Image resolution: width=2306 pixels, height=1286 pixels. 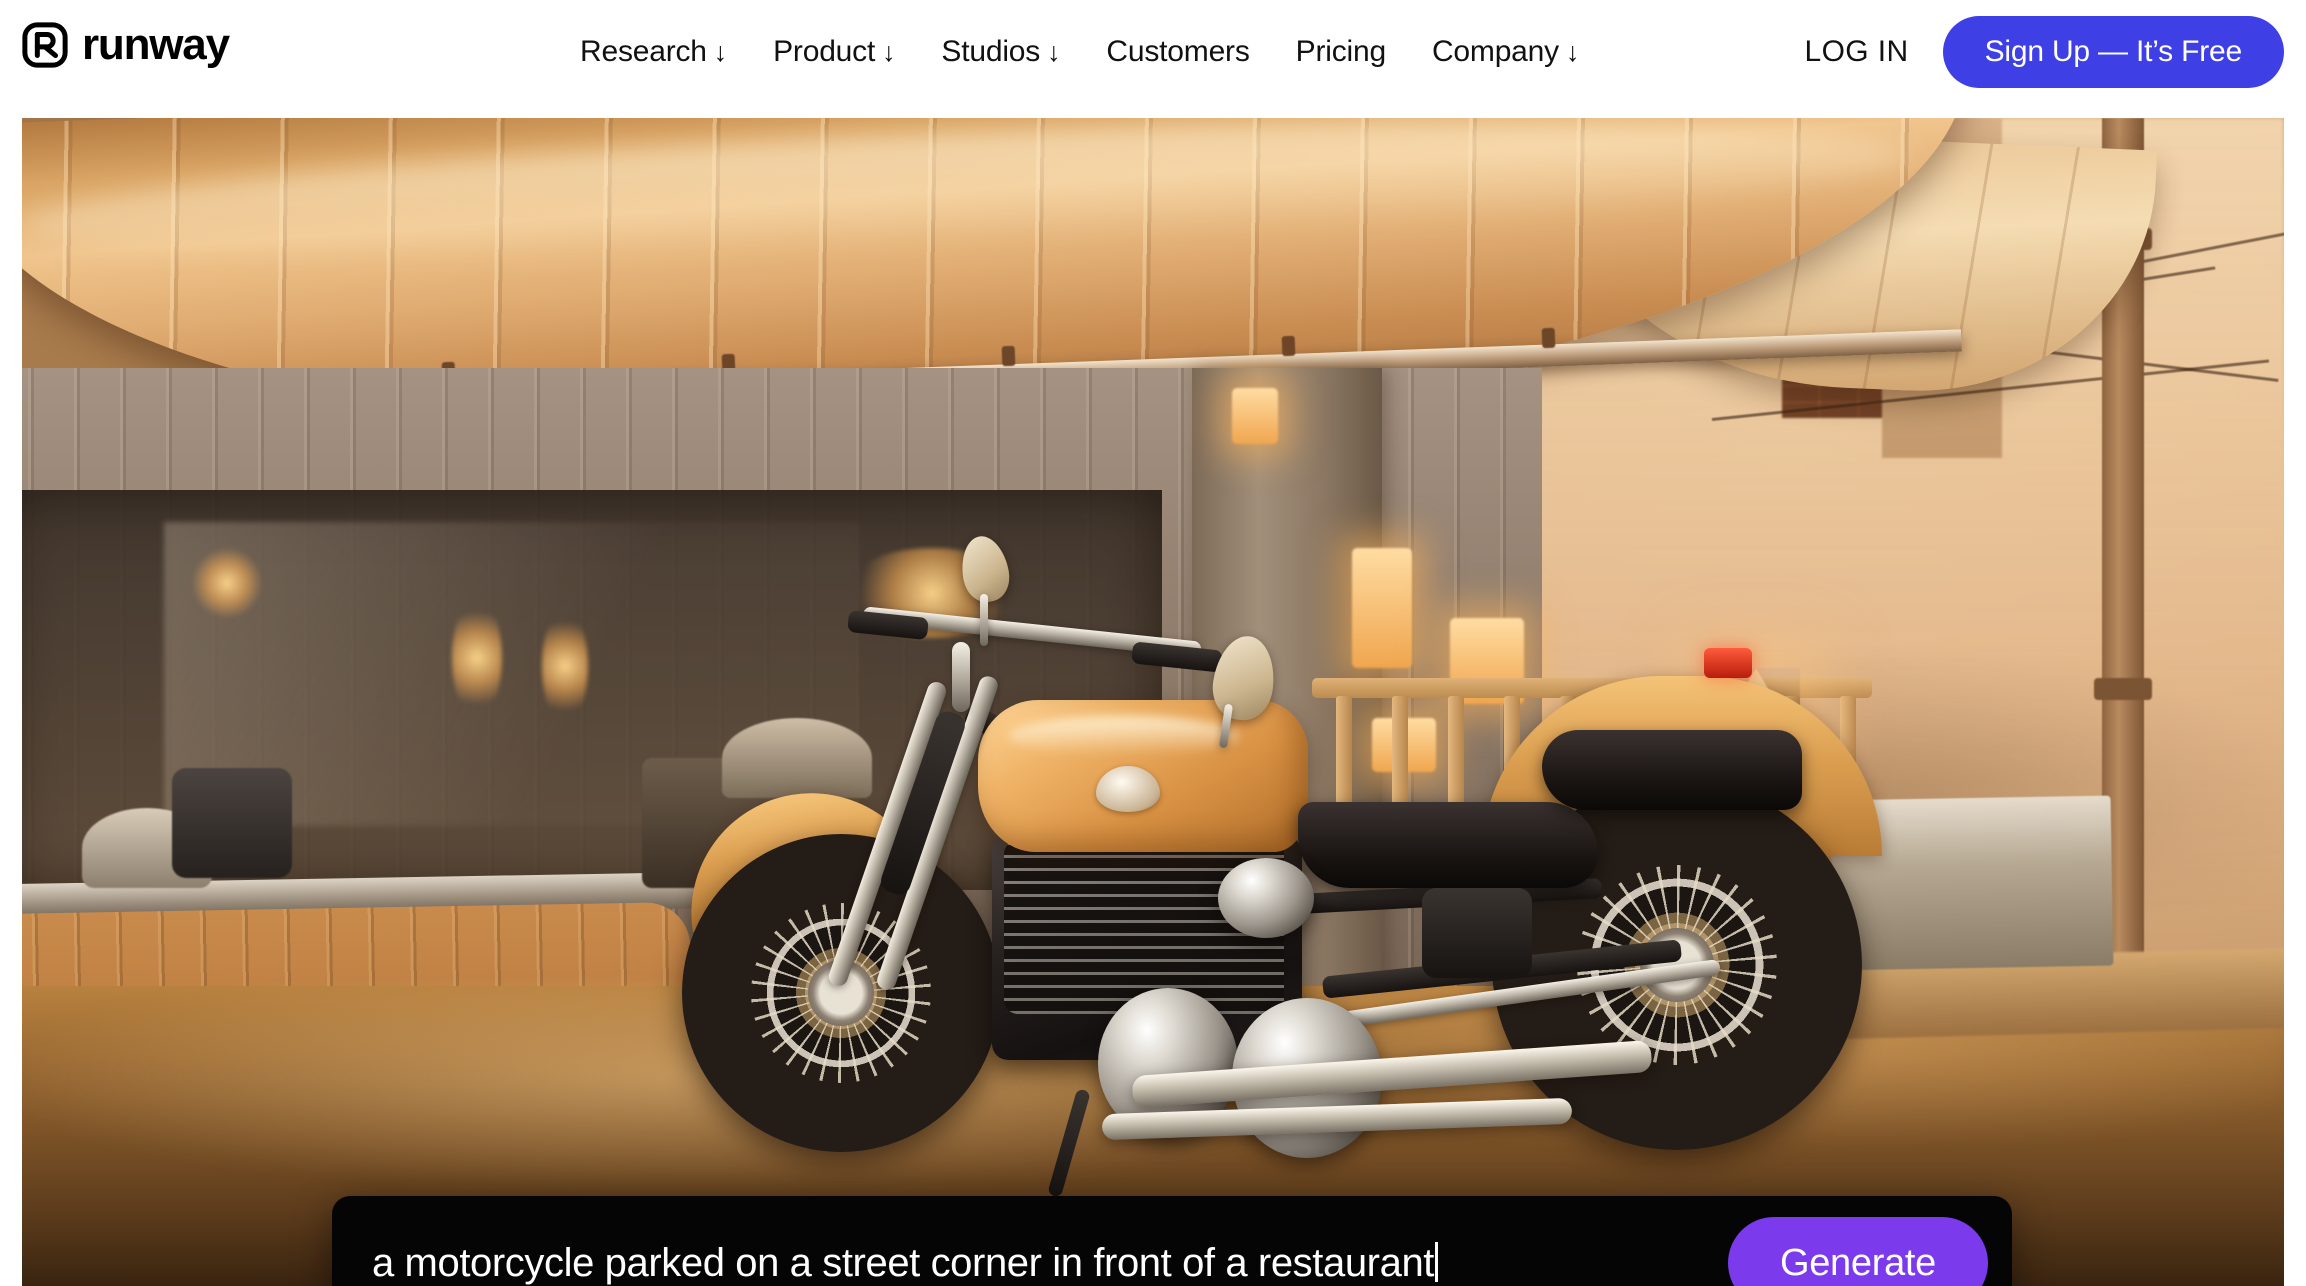 What do you see at coordinates (1437, 1261) in the screenshot?
I see `text-caret` at bounding box center [1437, 1261].